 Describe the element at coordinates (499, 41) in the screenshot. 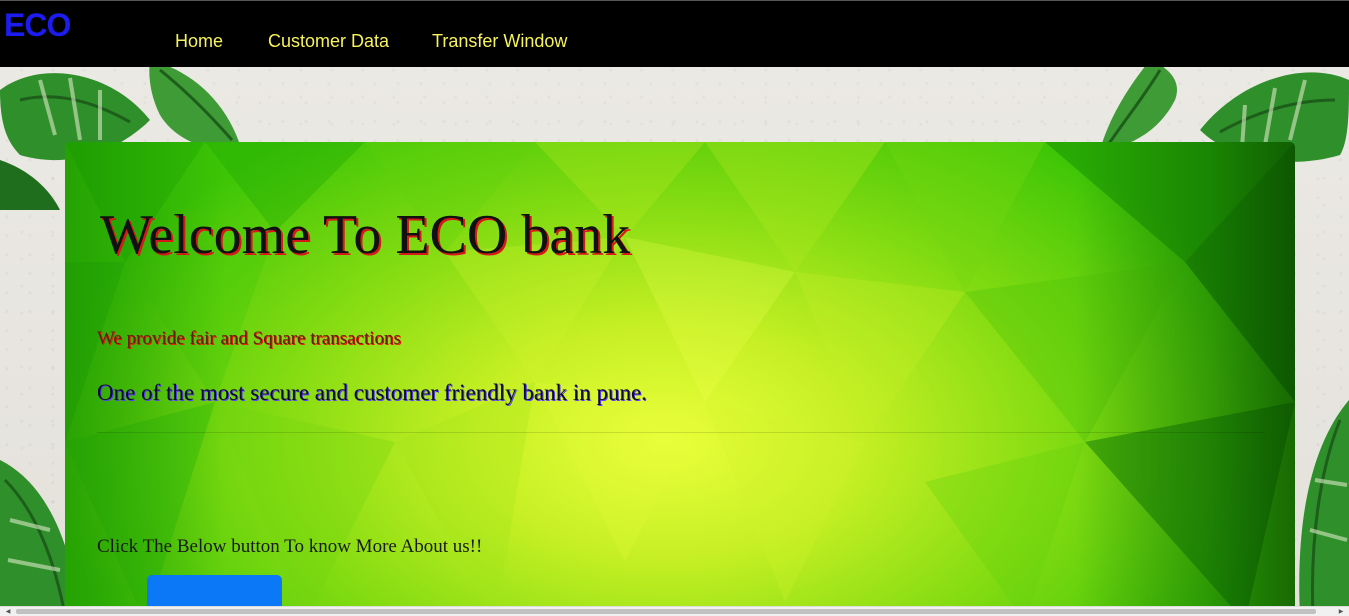

I see `nav-link-transfer-window: Transfer Window` at that location.